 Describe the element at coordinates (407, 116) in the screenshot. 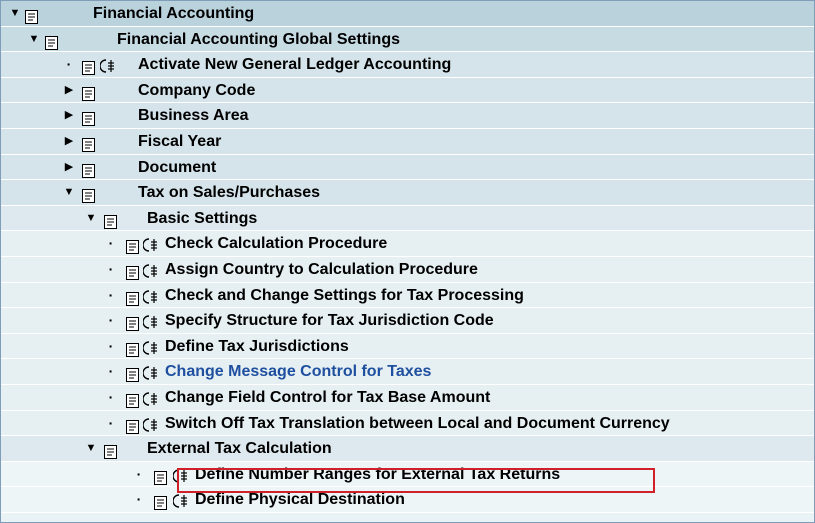

I see `tree-folder-row: ▶ Business Area` at that location.